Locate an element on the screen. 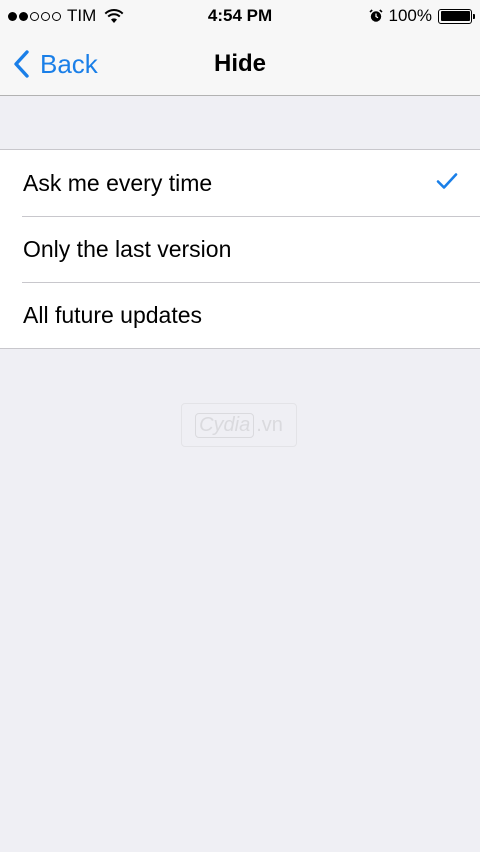 This screenshot has height=852, width=480. option-all-future-updates: All future updates is located at coordinates (240, 315).